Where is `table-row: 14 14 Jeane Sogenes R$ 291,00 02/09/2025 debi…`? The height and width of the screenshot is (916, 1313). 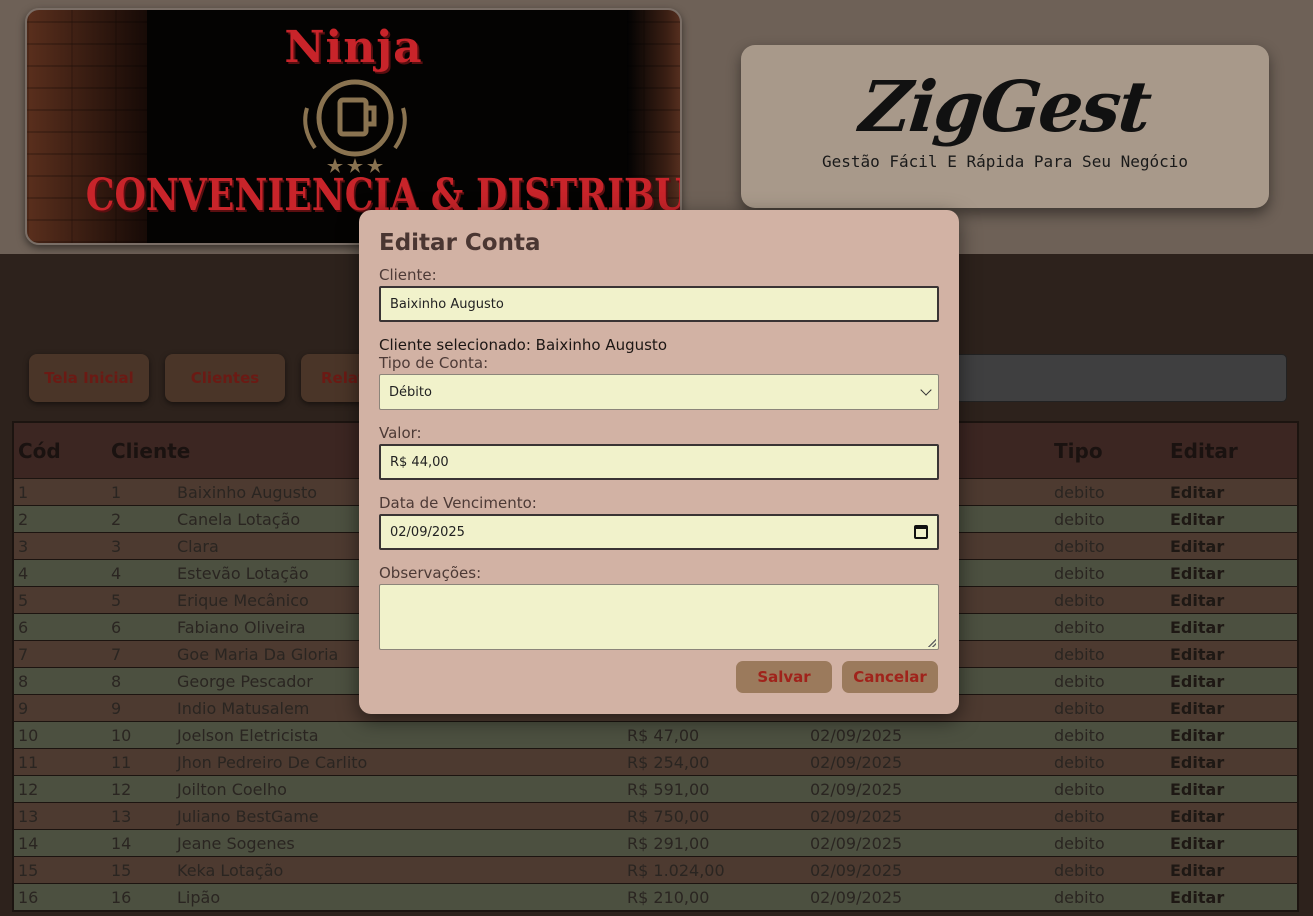
table-row: 14 14 Jeane Sogenes R$ 291,00 02/09/2025 debi… is located at coordinates (655, 842).